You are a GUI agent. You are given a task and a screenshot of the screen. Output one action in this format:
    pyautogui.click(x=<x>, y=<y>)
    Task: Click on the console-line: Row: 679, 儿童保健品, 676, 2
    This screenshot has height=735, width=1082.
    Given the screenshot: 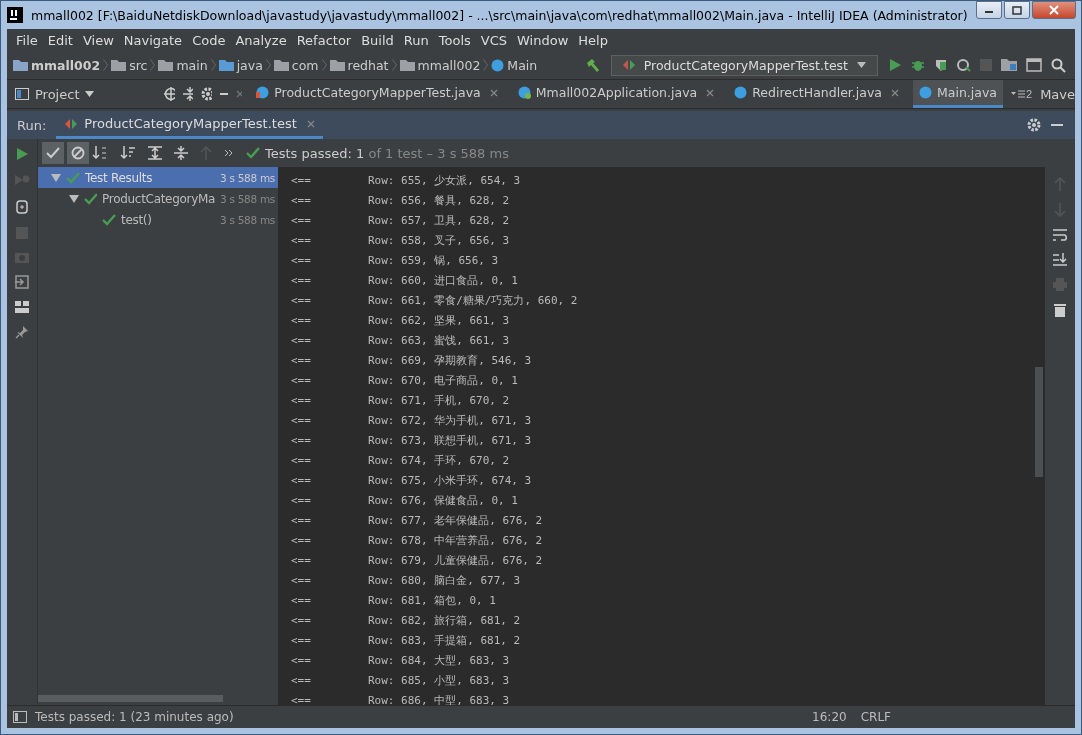 What is the action you would take?
    pyautogui.click(x=455, y=560)
    